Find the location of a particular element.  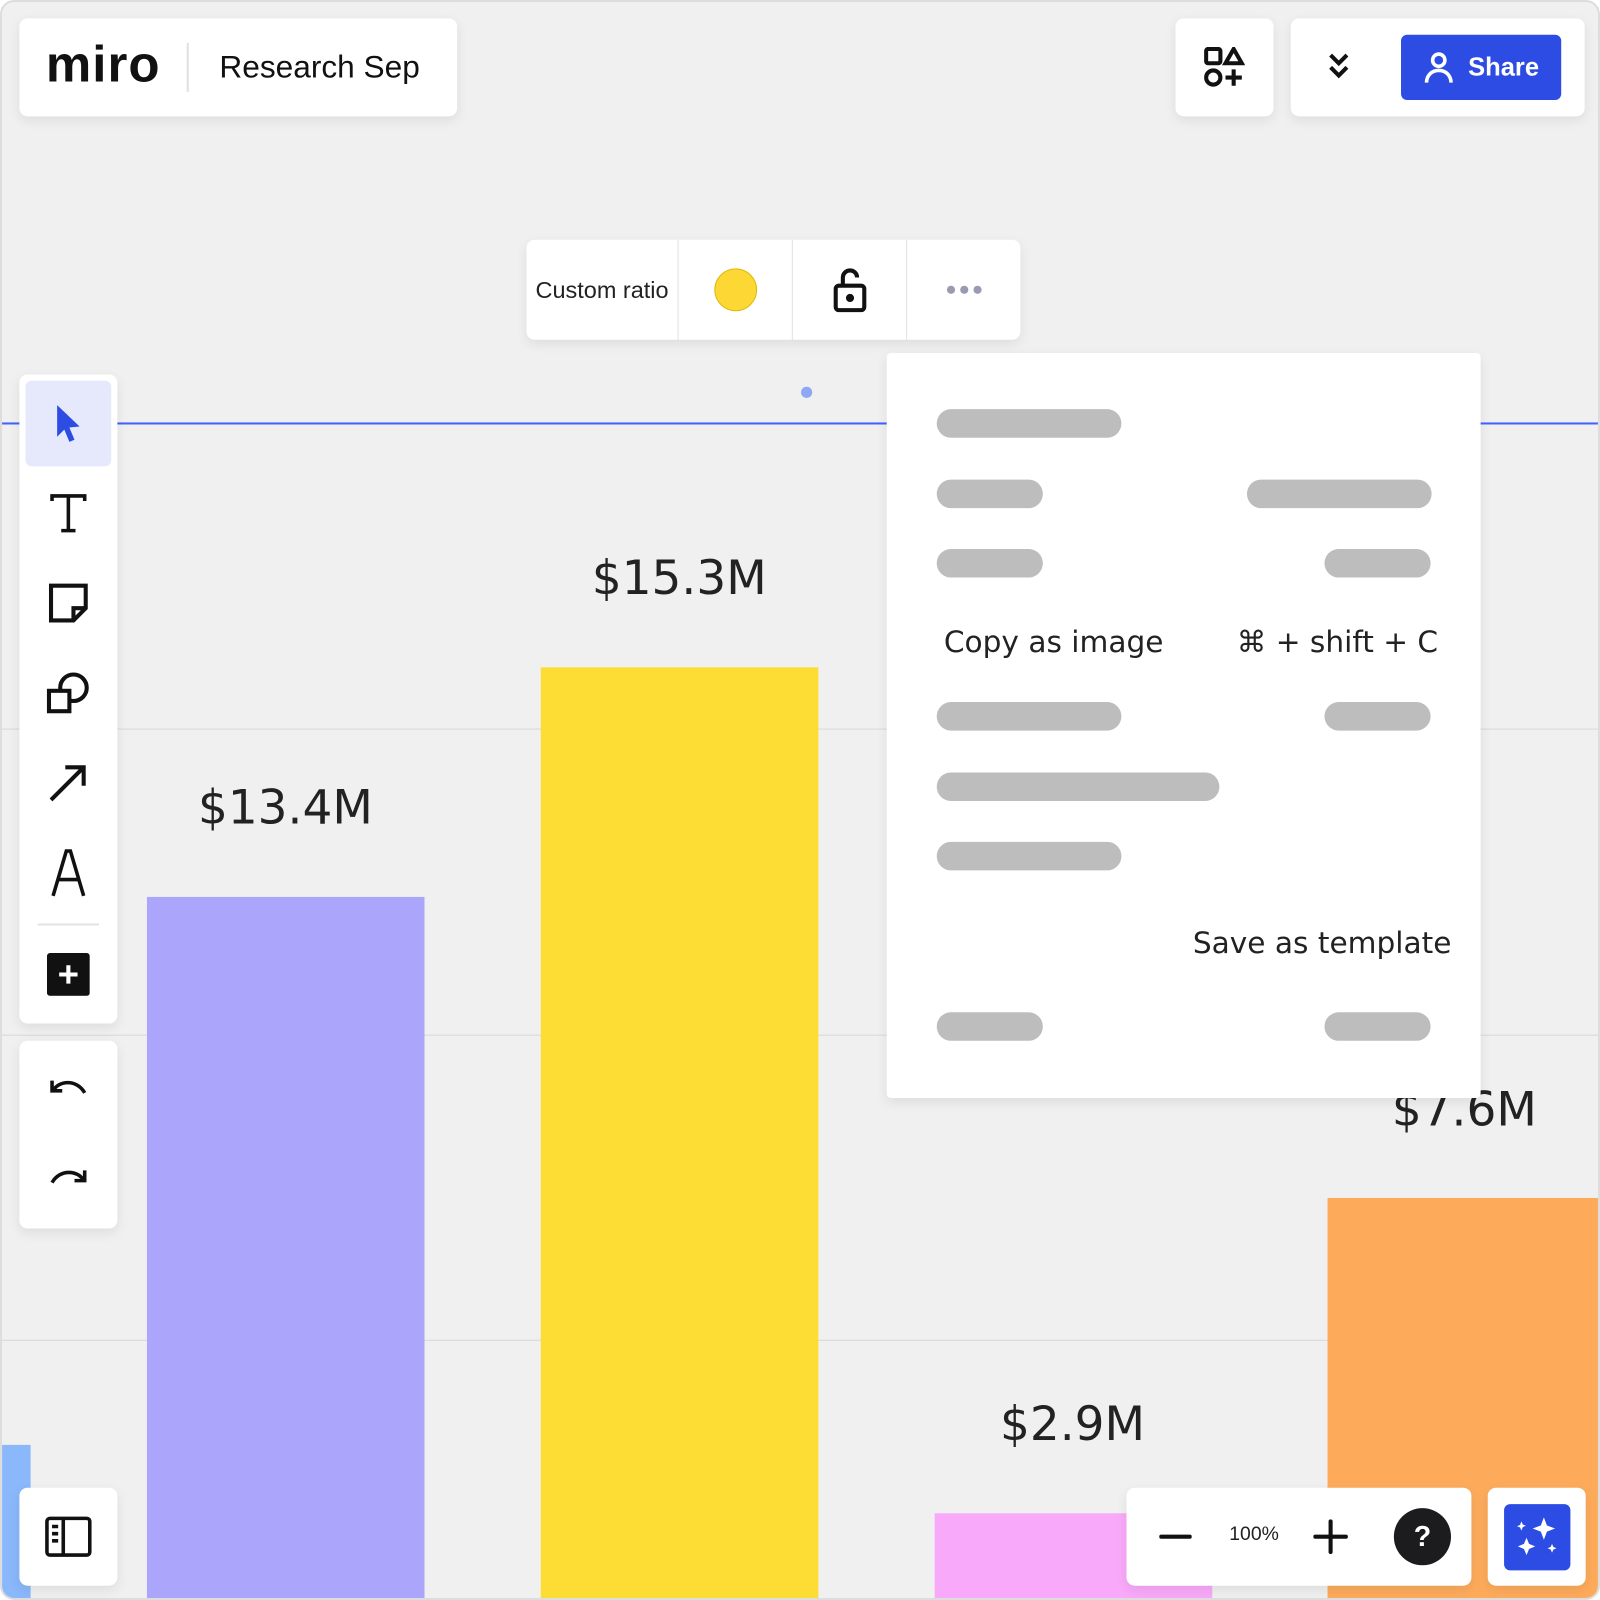

zoom-controls: 100% ? is located at coordinates (1299, 1536).